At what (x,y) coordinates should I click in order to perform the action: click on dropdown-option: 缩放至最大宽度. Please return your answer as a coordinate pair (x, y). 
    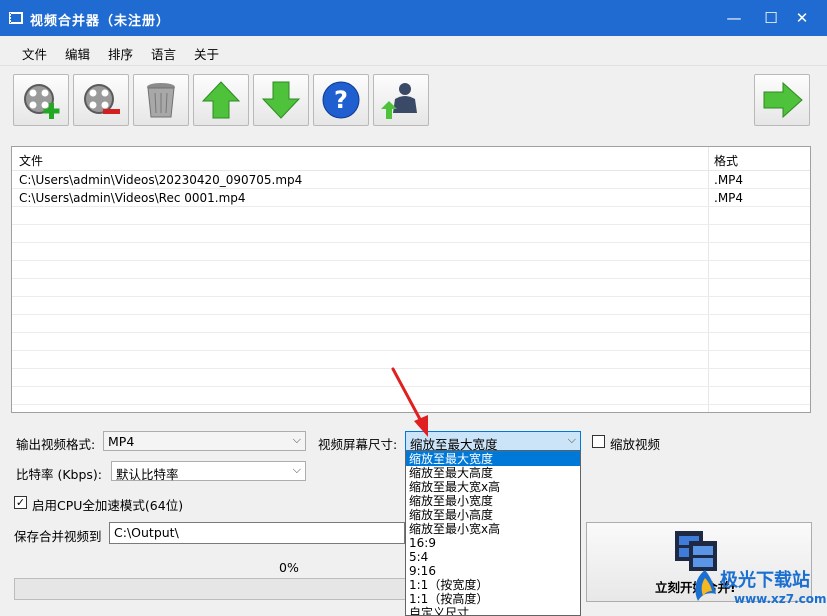
    Looking at the image, I should click on (493, 459).